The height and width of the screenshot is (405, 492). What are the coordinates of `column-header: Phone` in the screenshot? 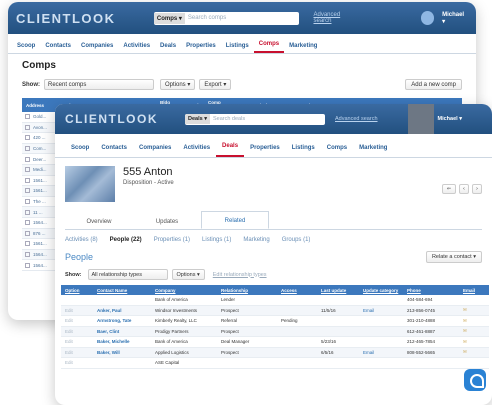 It's located at (431, 290).